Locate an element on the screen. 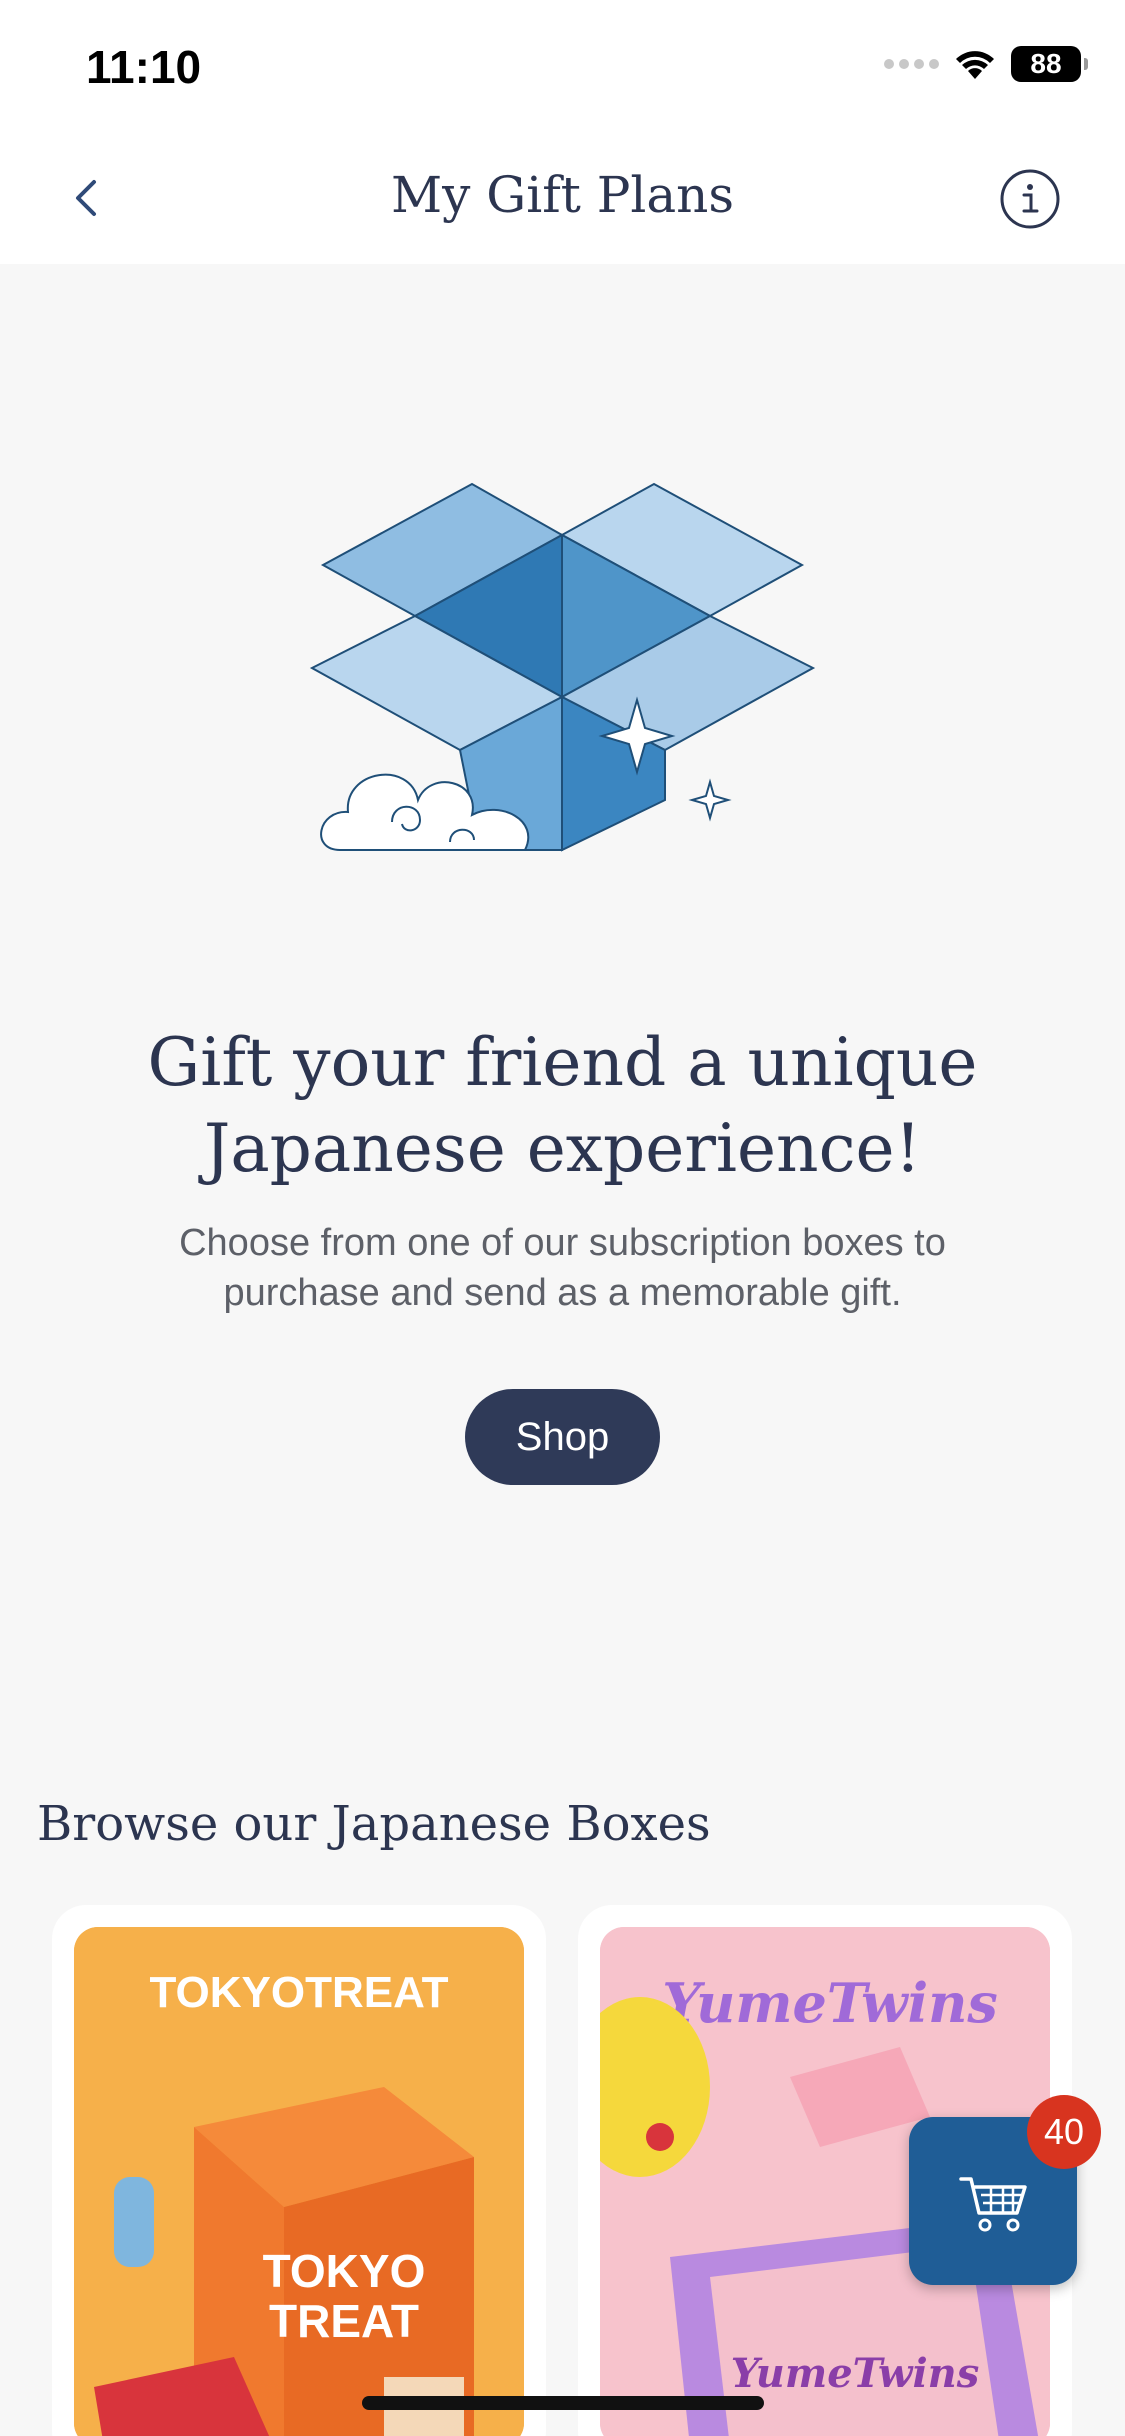 This screenshot has width=1125, height=2436. info-button is located at coordinates (1030, 199).